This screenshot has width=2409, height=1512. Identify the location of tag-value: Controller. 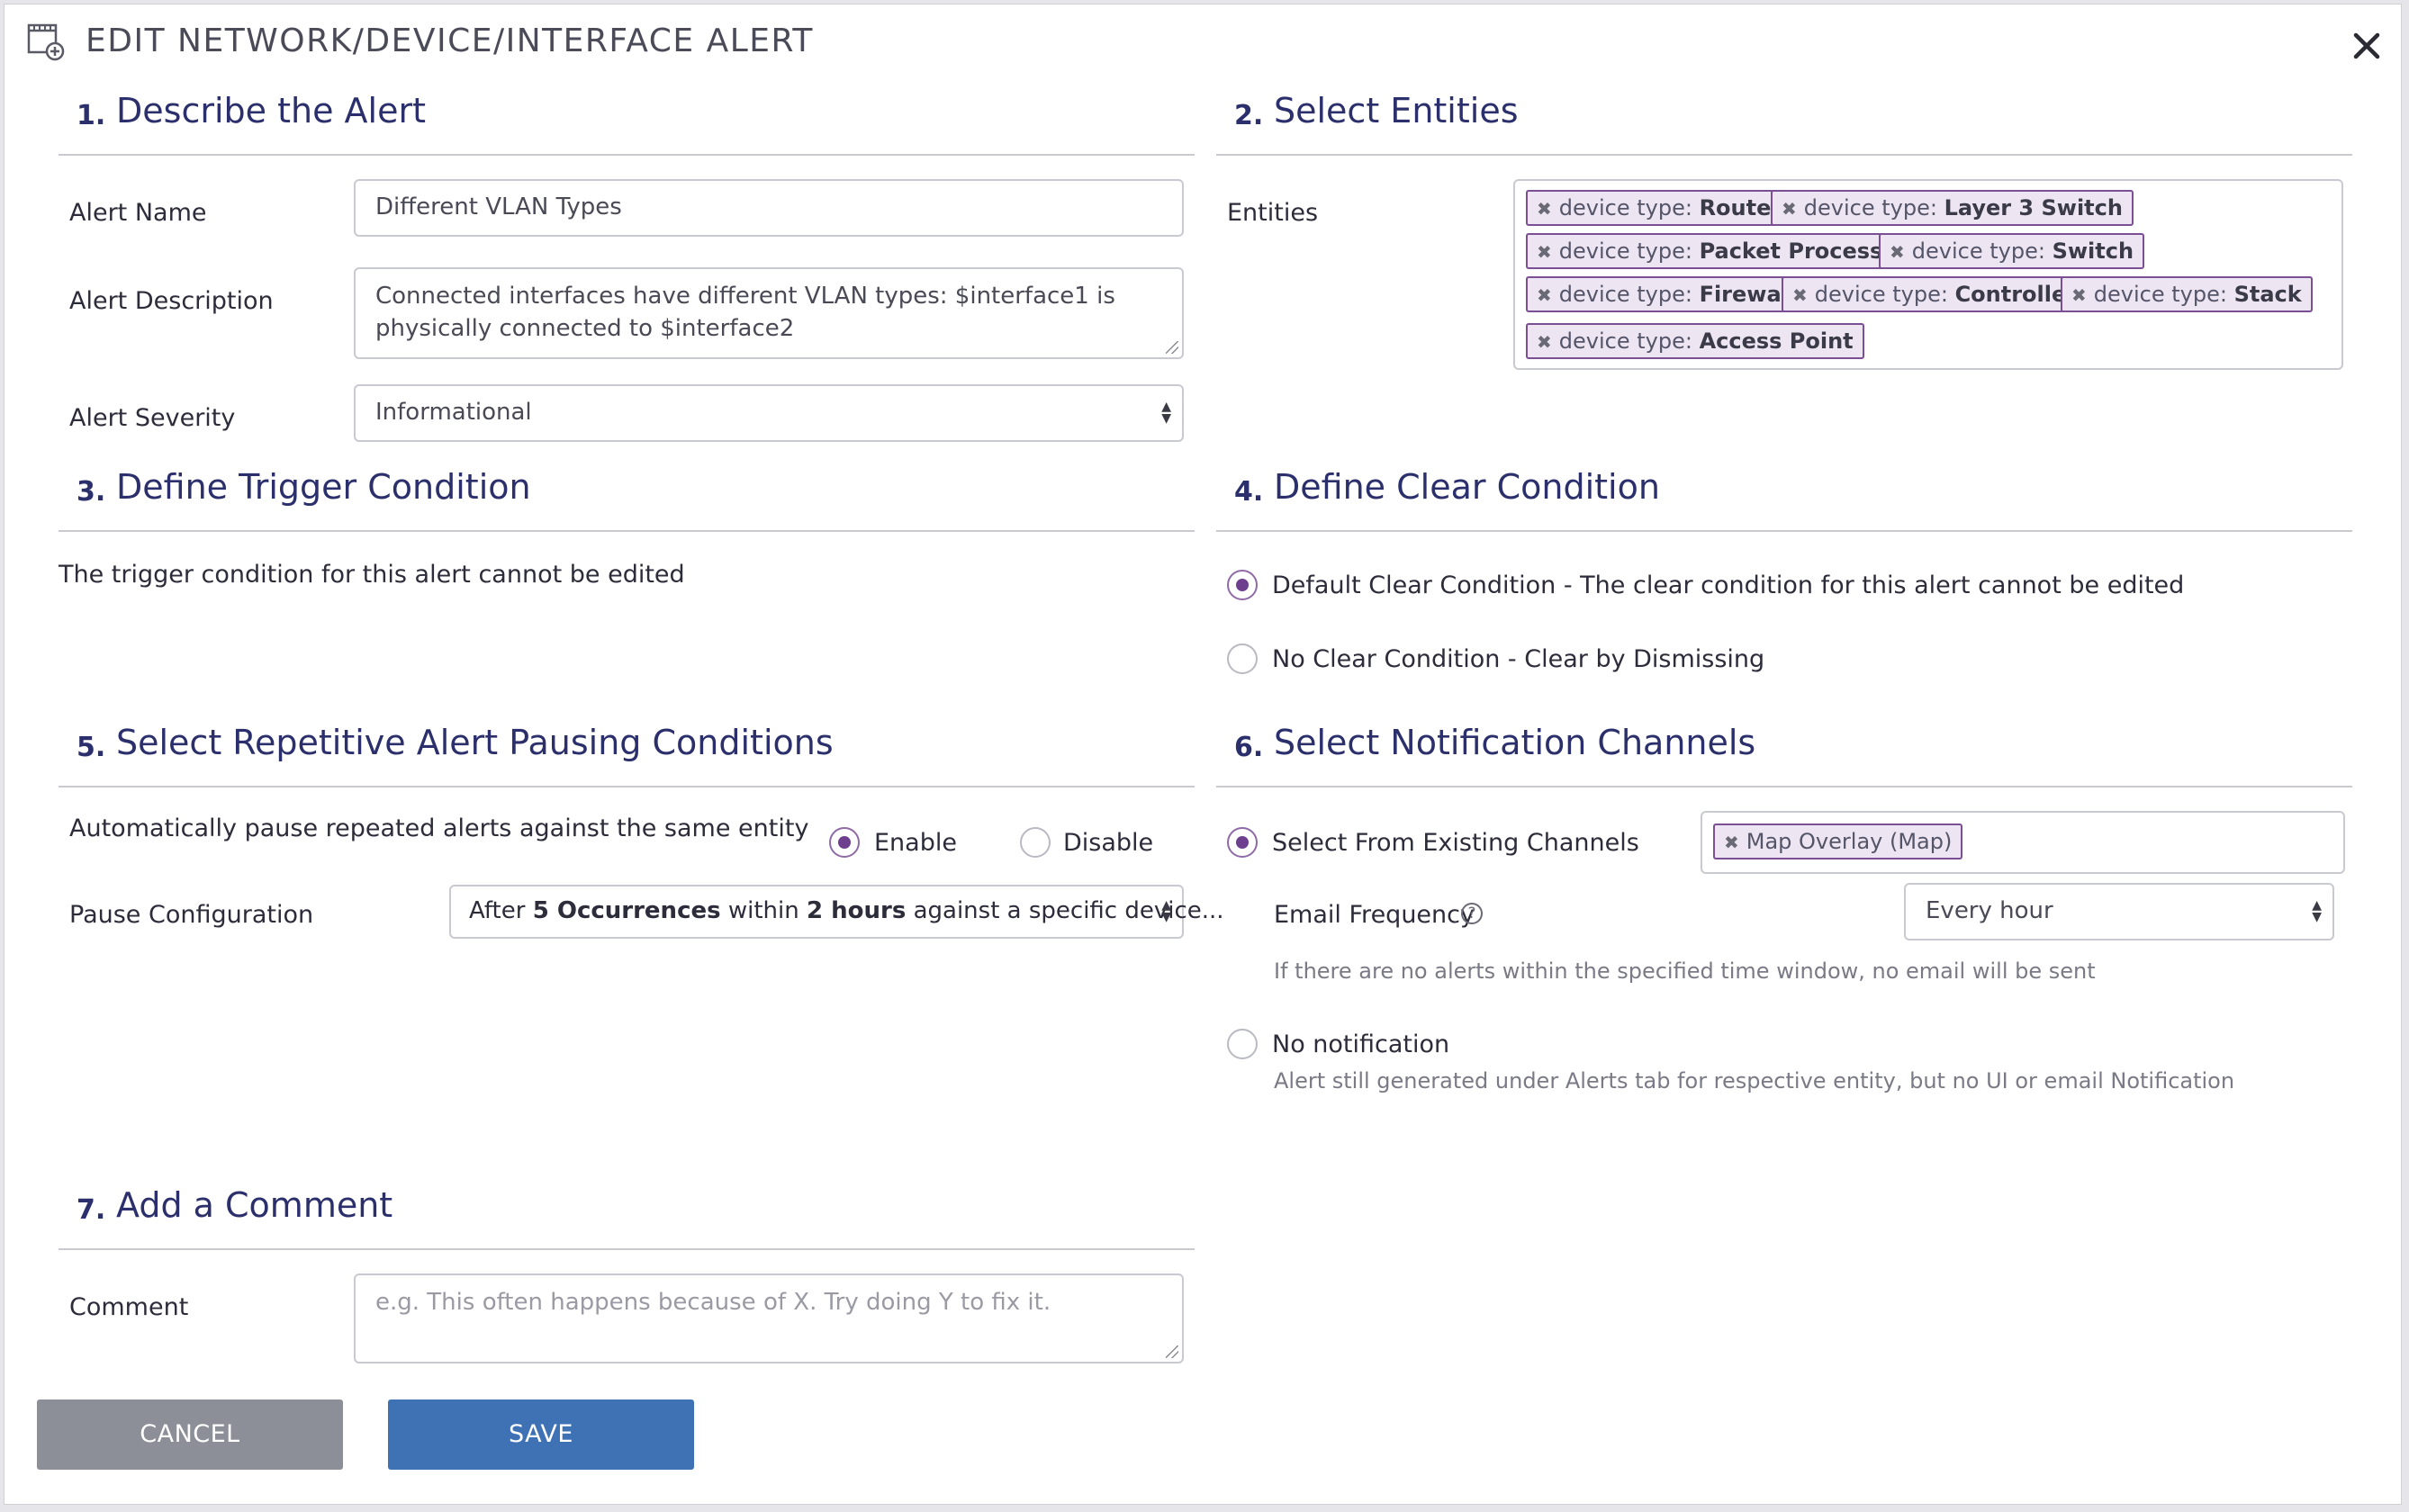
(2016, 294).